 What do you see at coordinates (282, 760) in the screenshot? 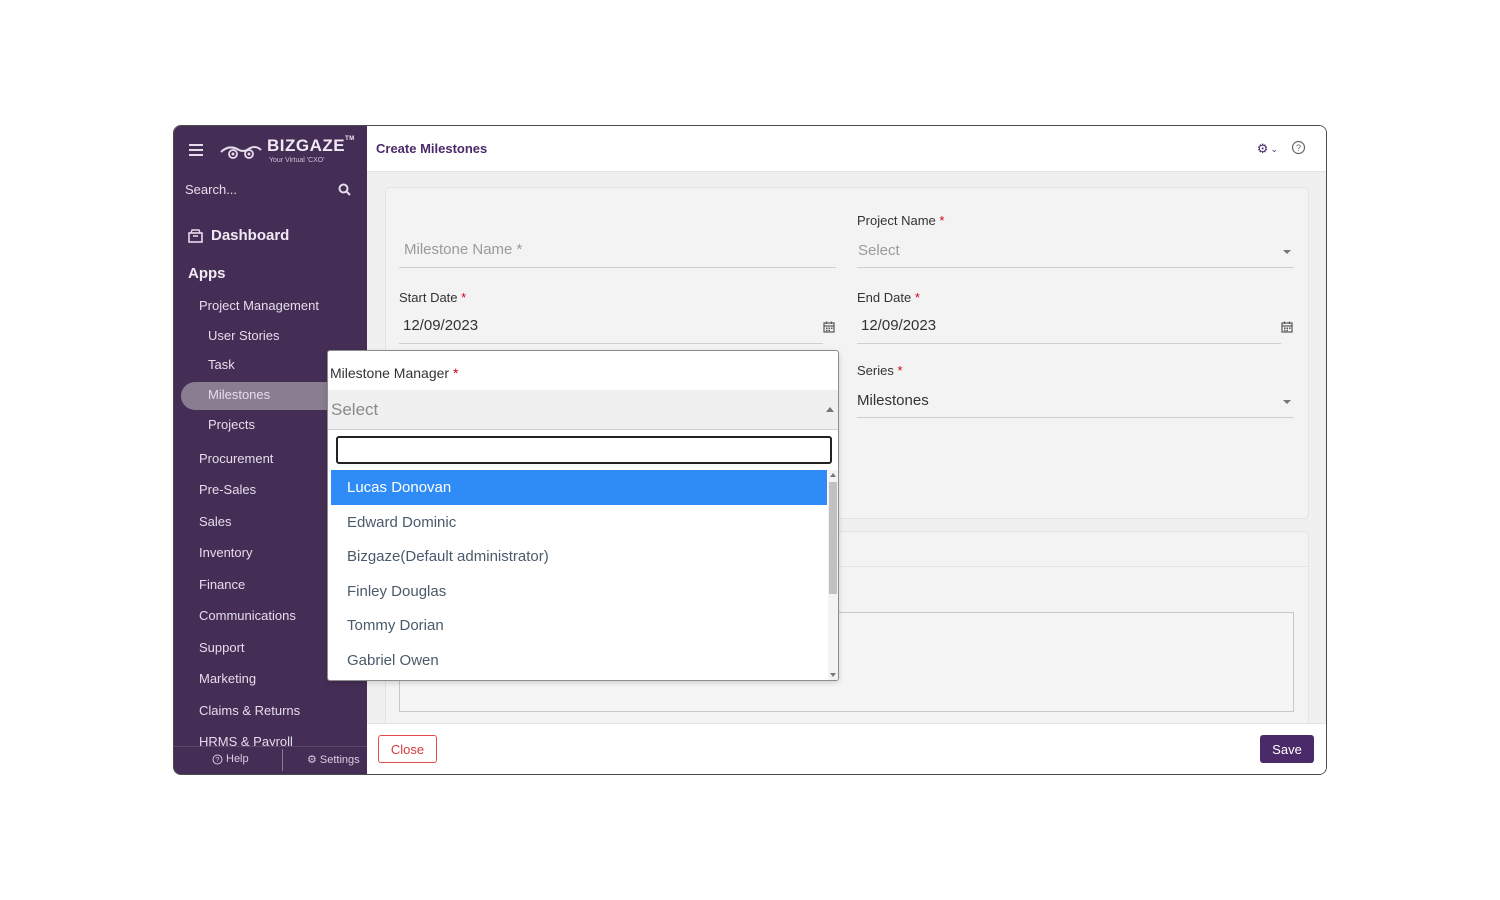
I see `footer-divider` at bounding box center [282, 760].